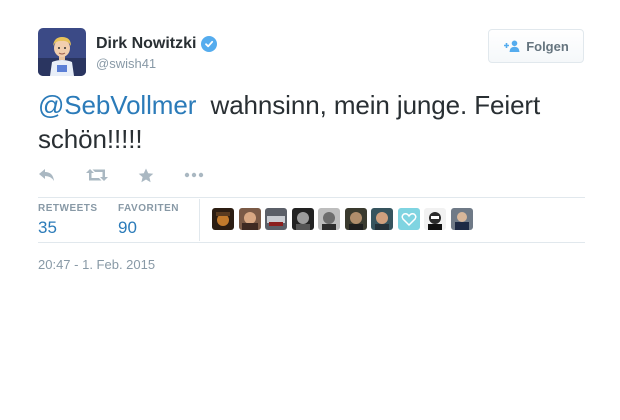 This screenshot has height=420, width=620. What do you see at coordinates (311, 197) in the screenshot?
I see `stats-top-divider` at bounding box center [311, 197].